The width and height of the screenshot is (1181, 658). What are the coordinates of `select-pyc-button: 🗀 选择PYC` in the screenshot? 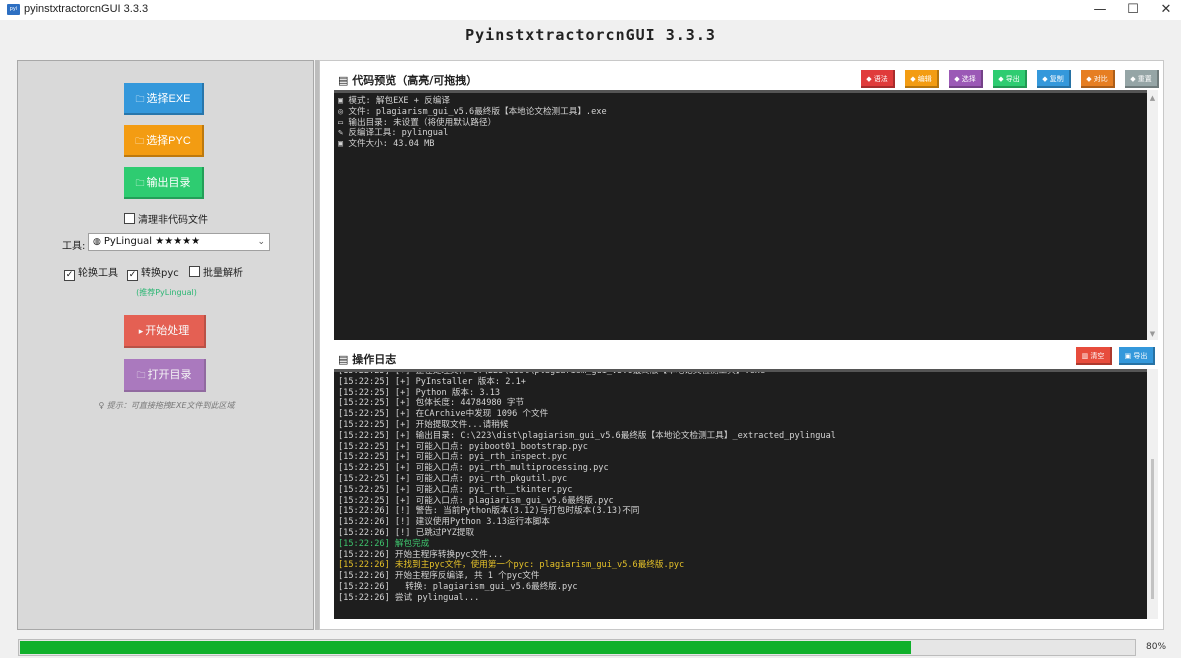 It's located at (164, 141).